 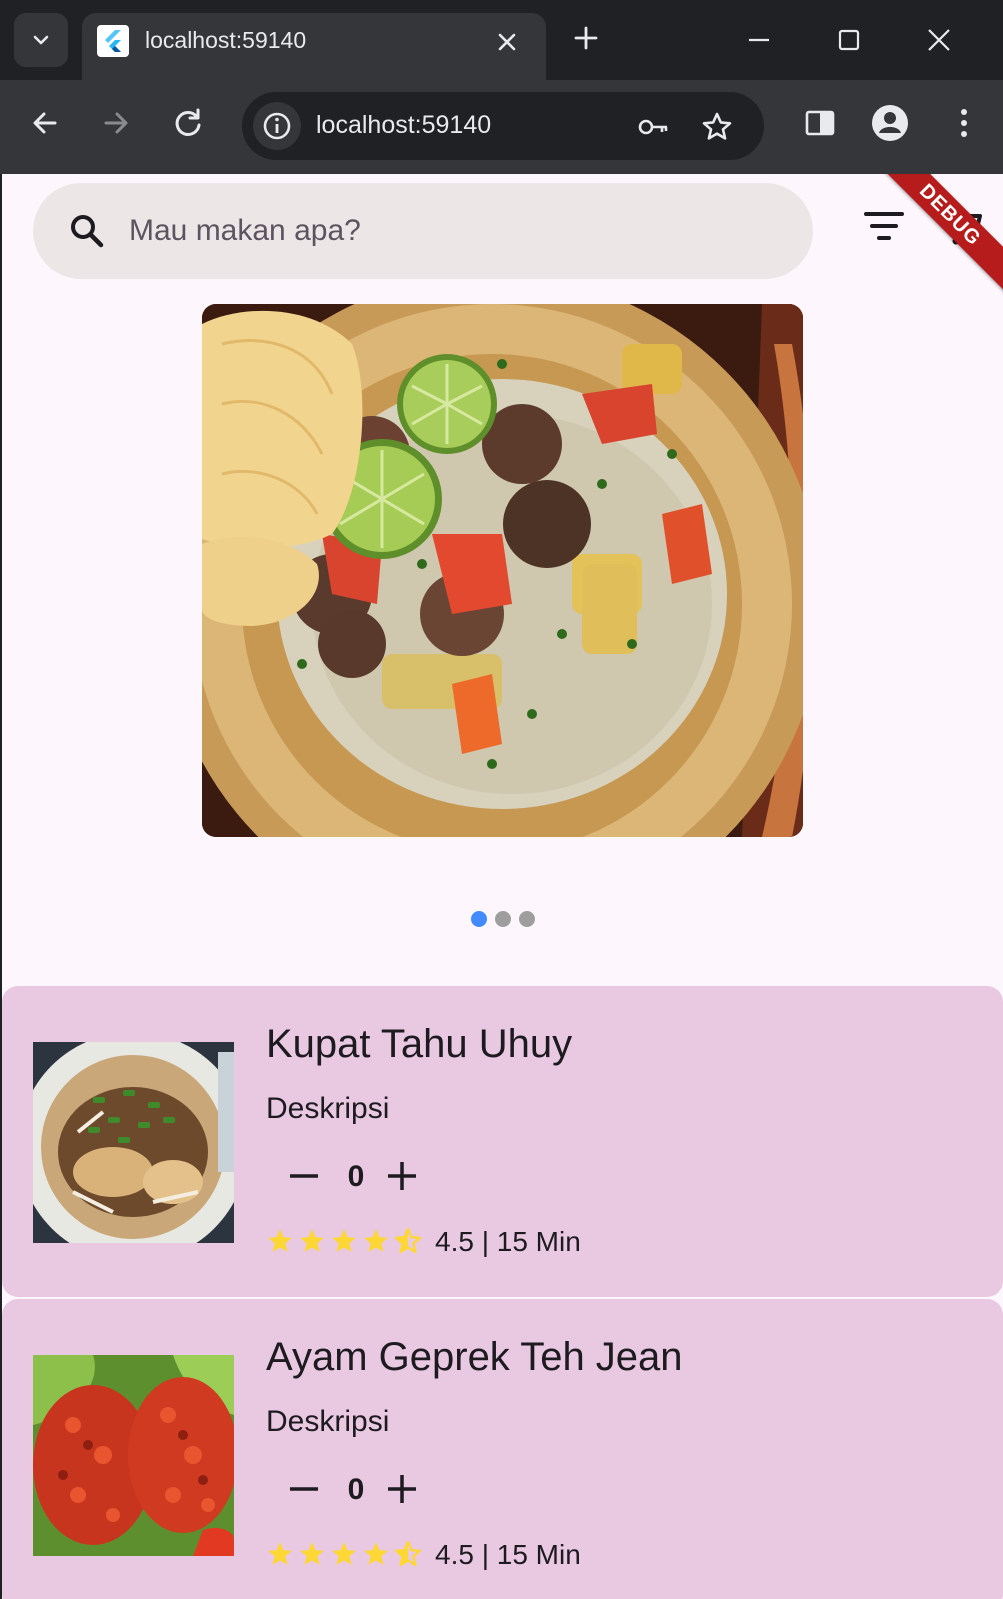 I want to click on url-text: localhost:59140, so click(x=403, y=125).